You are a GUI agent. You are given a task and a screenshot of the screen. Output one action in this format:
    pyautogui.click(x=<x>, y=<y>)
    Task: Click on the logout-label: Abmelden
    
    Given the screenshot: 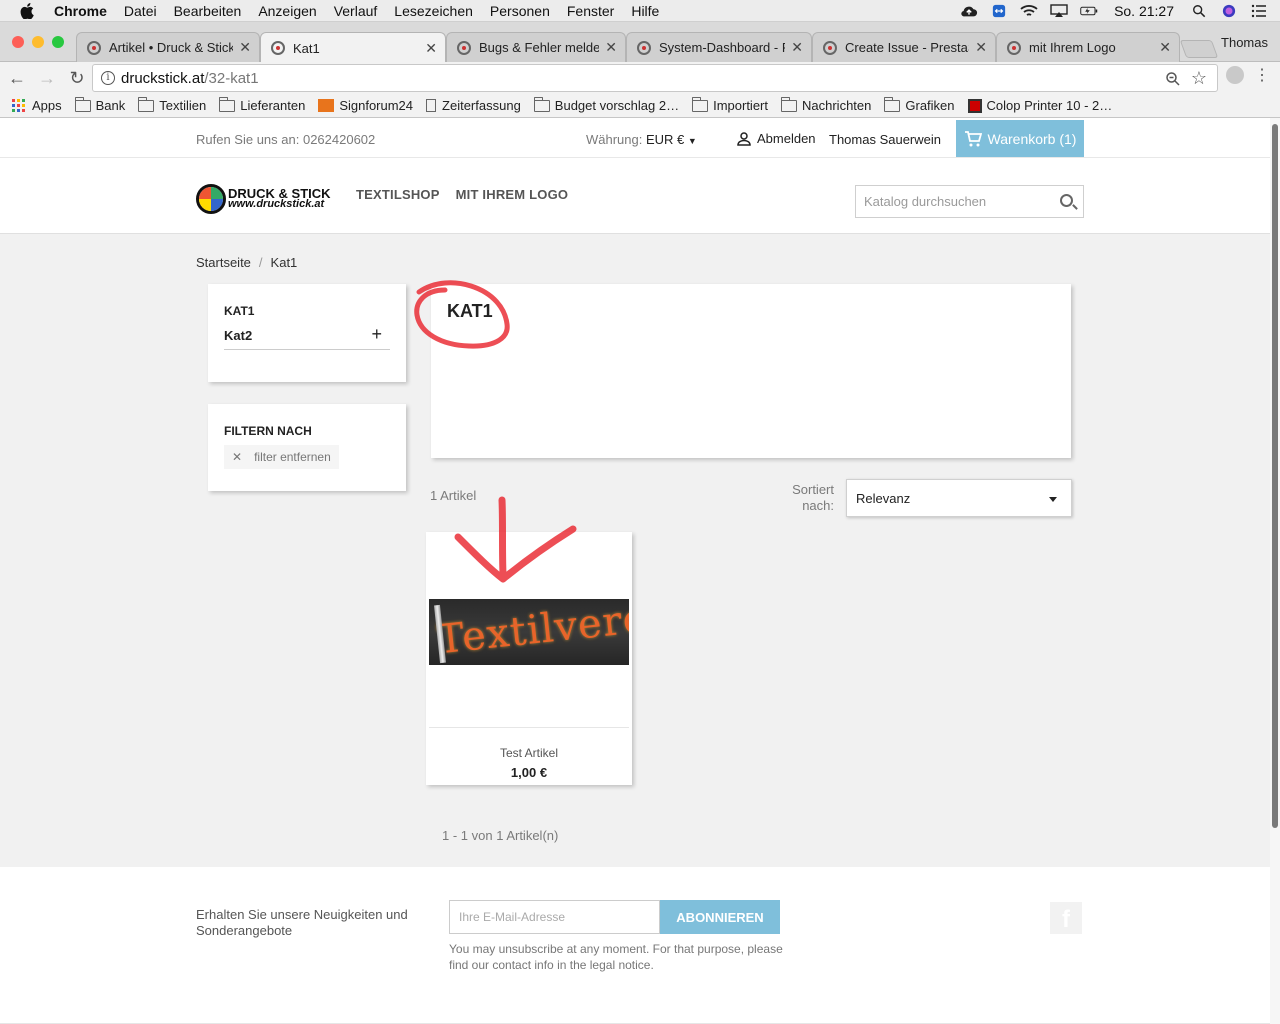 What is the action you would take?
    pyautogui.click(x=786, y=138)
    